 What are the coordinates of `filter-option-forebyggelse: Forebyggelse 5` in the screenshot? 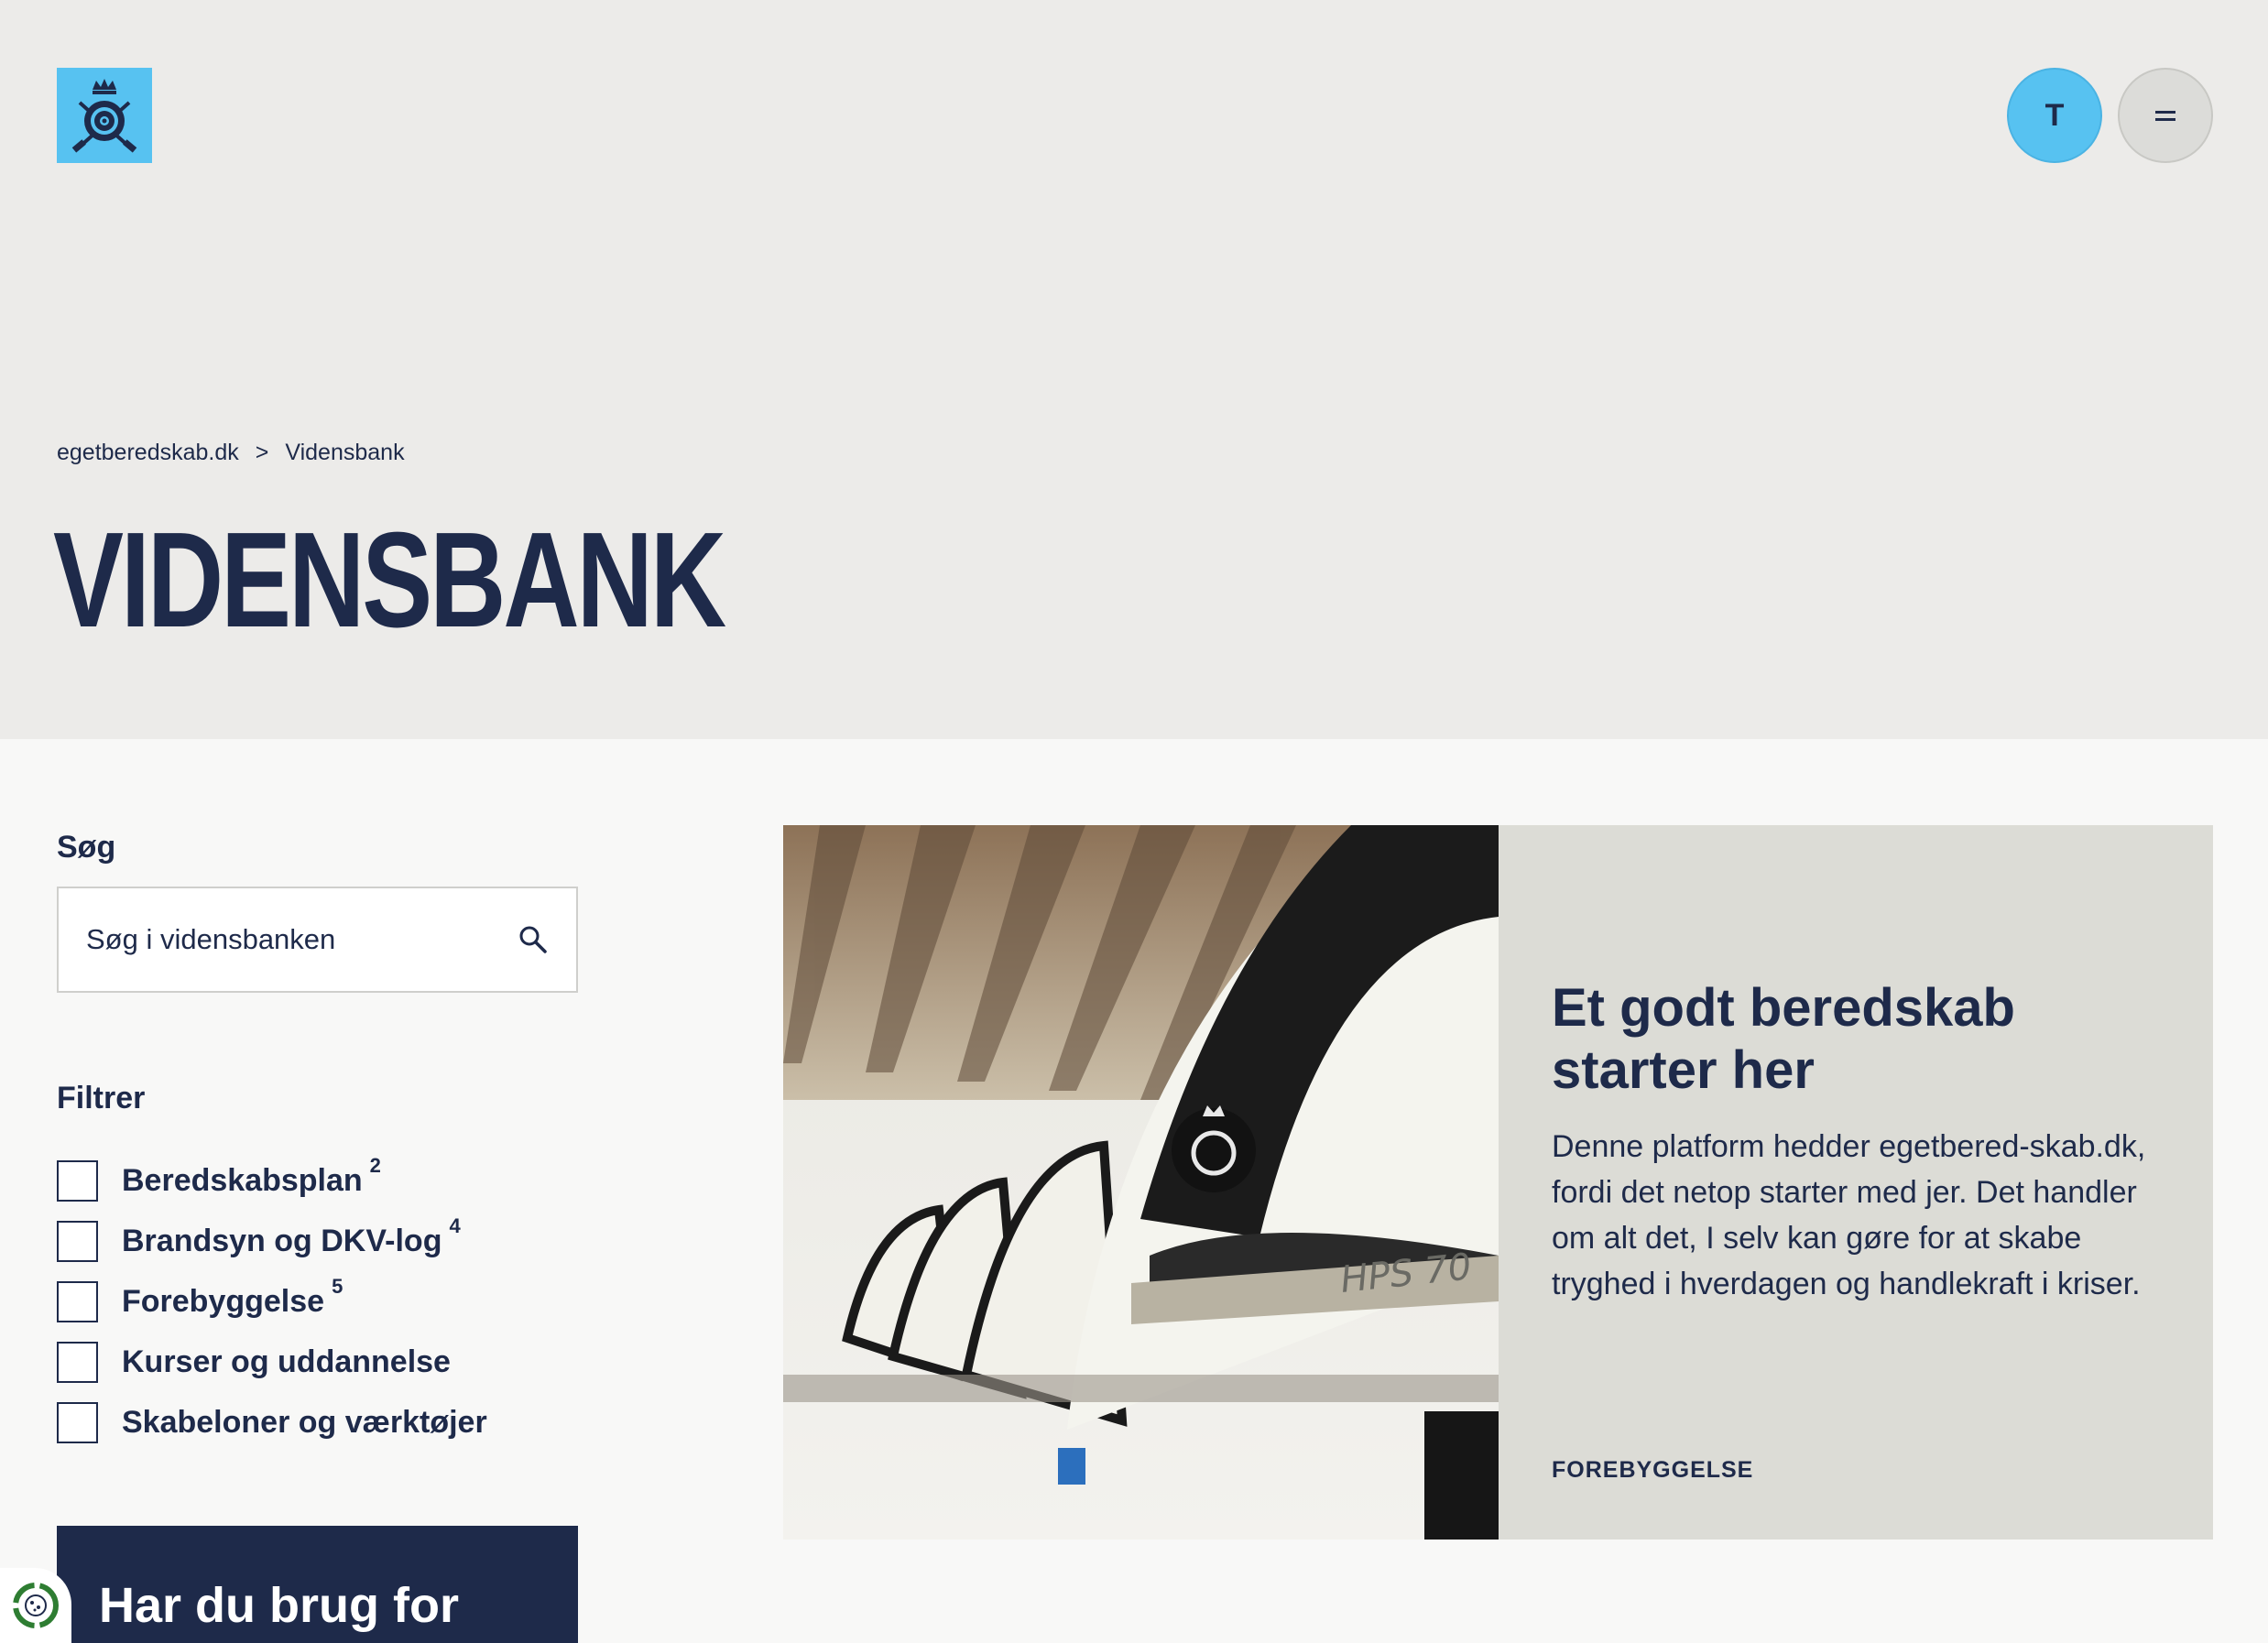 It's located at (272, 1302).